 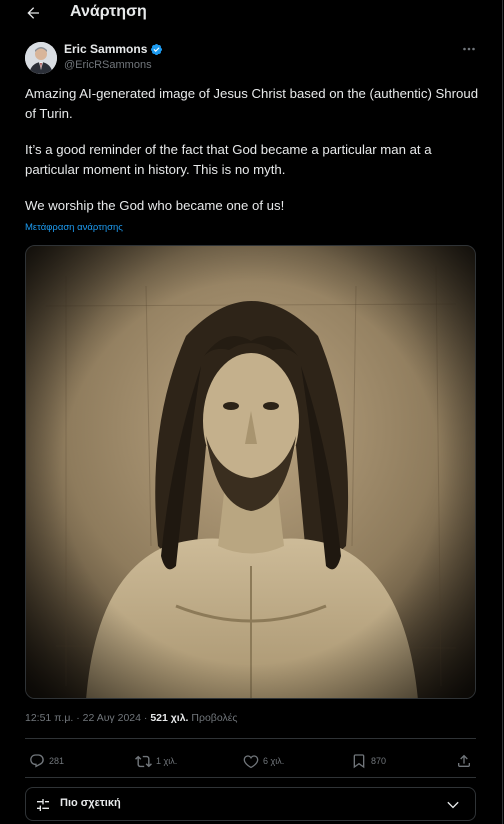 I want to click on author-name-text: Eric Sammons, so click(x=106, y=49).